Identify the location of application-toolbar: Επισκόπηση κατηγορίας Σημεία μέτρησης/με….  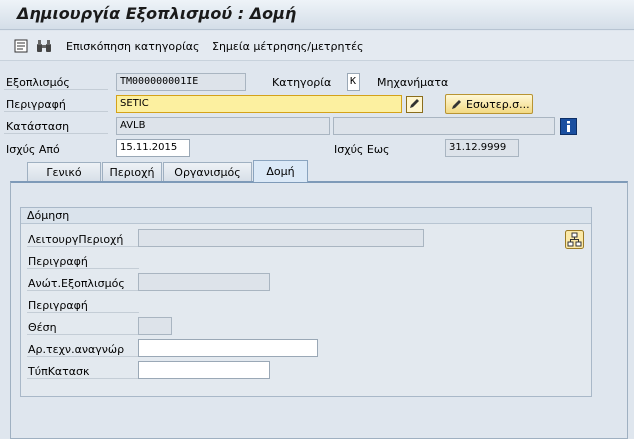
(317, 46).